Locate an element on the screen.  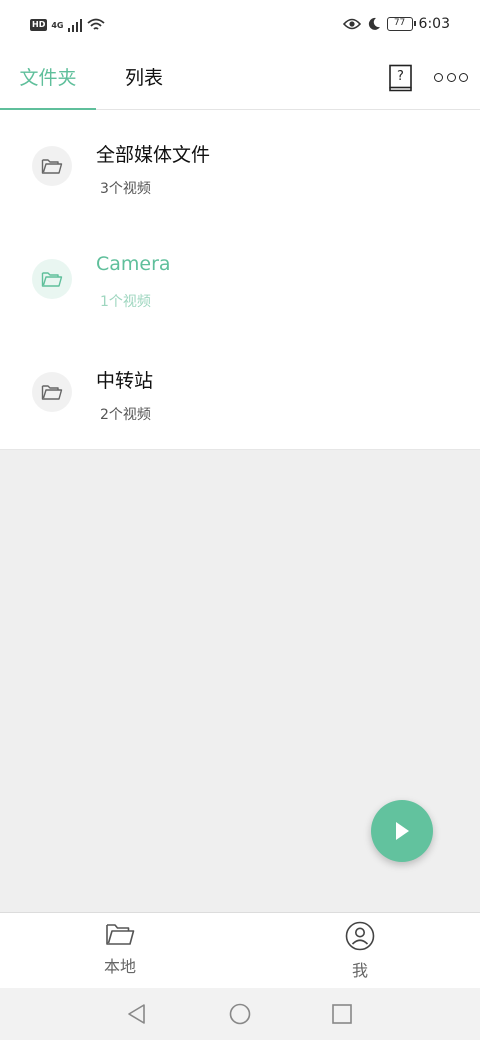
system-nav-bar is located at coordinates (240, 1014).